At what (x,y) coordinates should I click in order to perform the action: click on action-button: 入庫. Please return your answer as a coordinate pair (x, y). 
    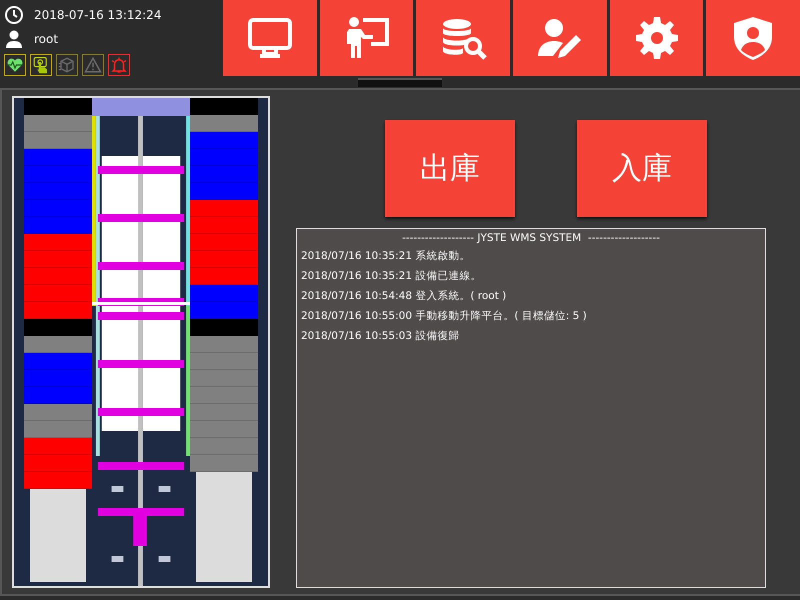
    Looking at the image, I should click on (642, 168).